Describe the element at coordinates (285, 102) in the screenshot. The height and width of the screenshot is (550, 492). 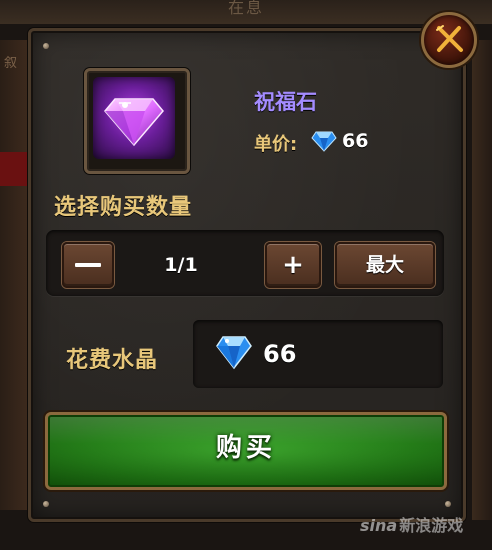
I see `item-name: 祝福石` at that location.